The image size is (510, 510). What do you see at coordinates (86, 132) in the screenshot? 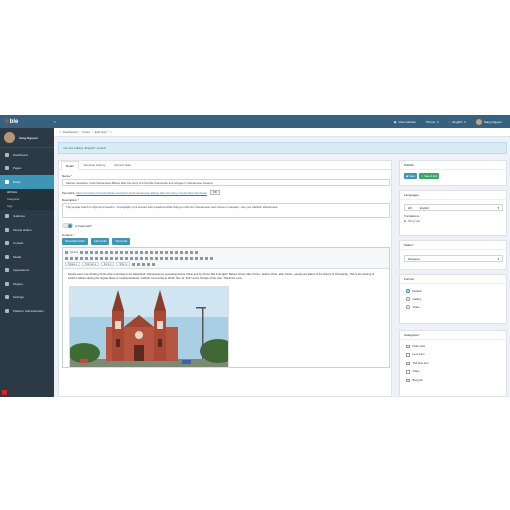
I see `breadcrumb-posts: Posts` at bounding box center [86, 132].